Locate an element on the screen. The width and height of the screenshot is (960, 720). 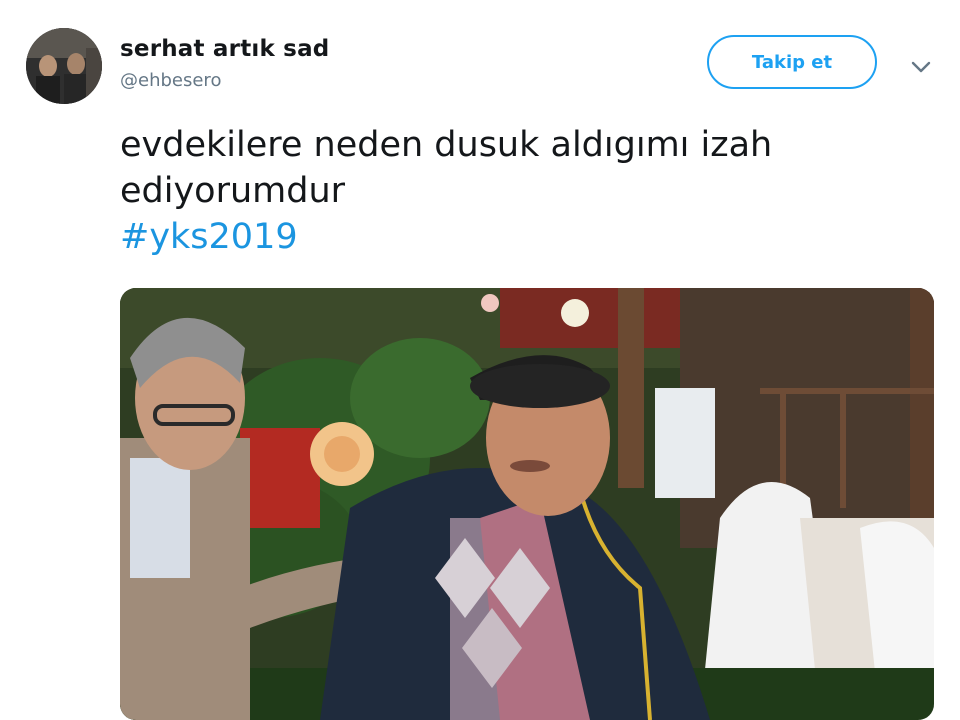
hashtag-link: #yks2019 is located at coordinates (520, 237).